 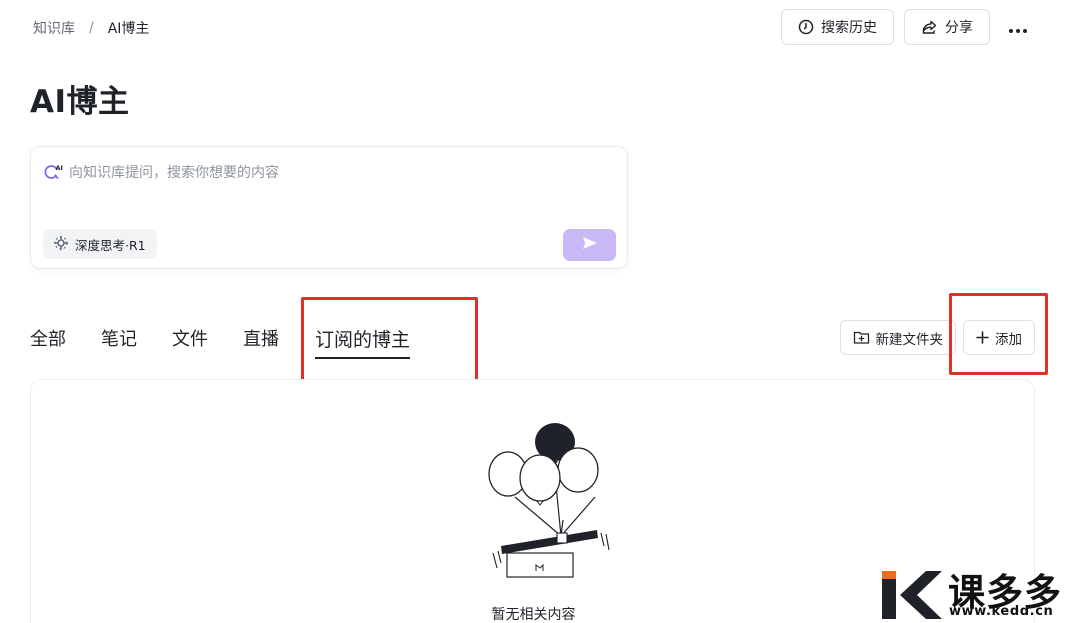 I want to click on send-arrow-icon, so click(x=590, y=245).